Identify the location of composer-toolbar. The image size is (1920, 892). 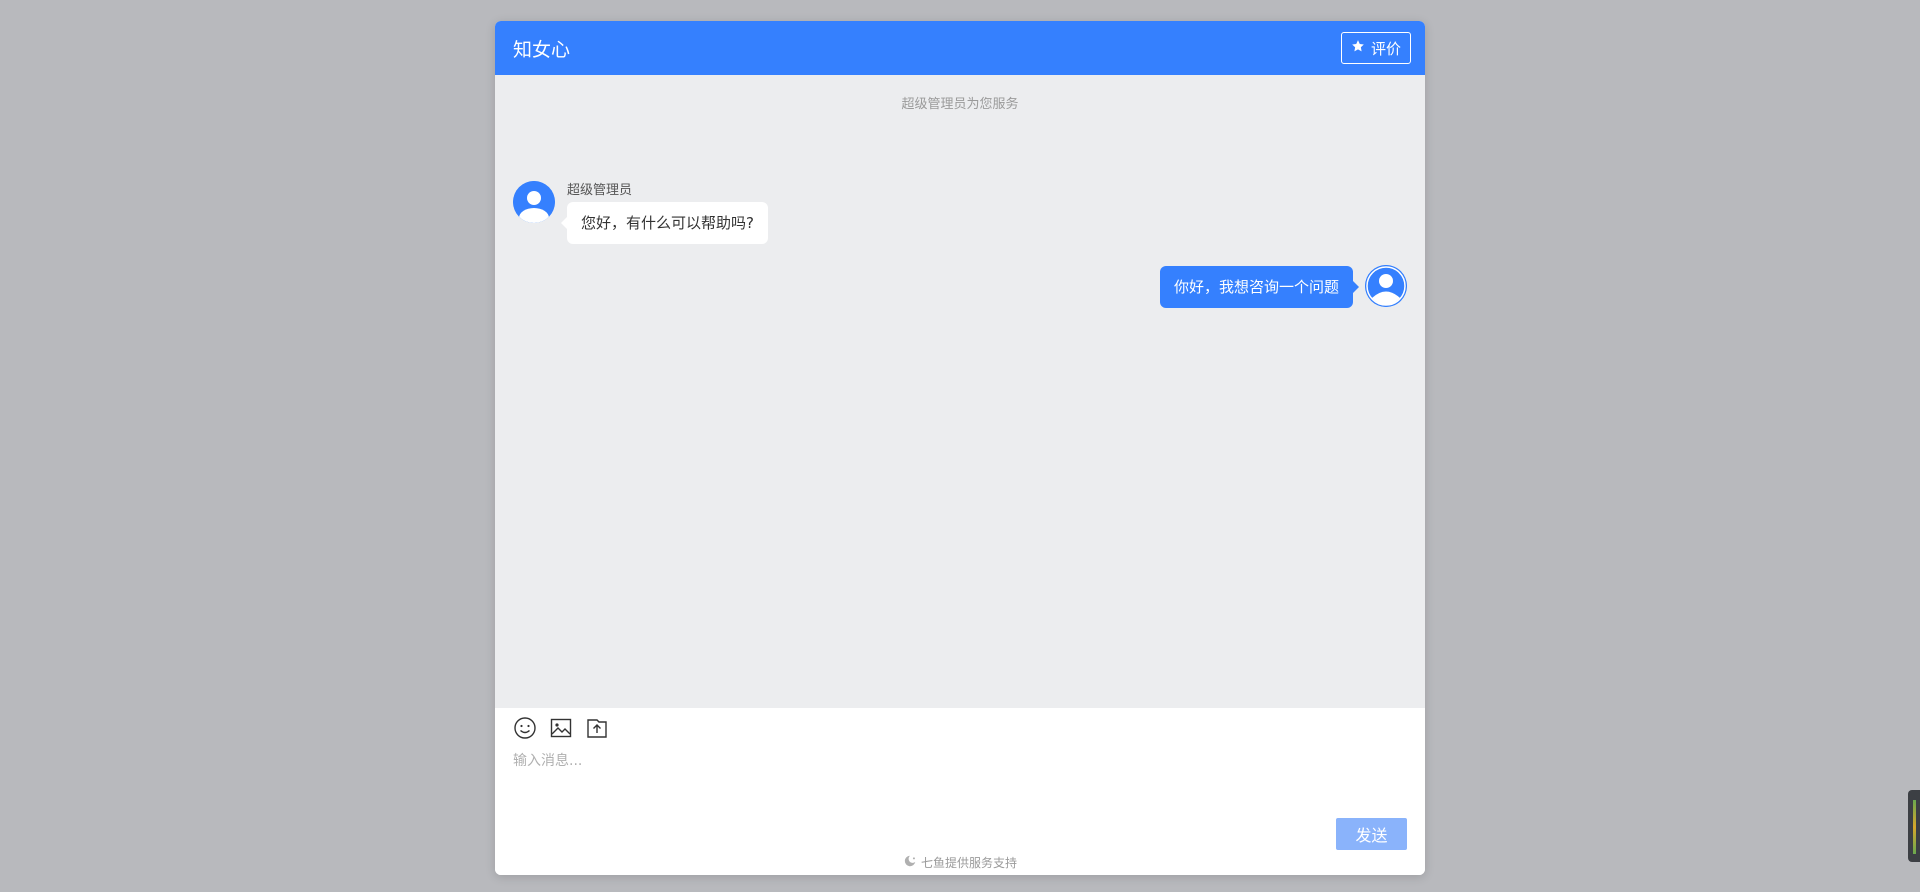
(561, 728).